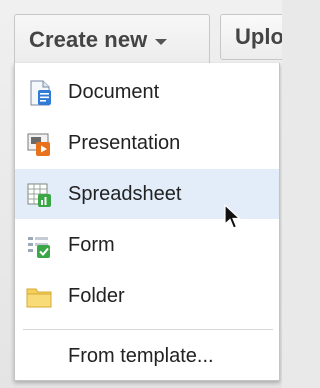 Image resolution: width=320 pixels, height=388 pixels. I want to click on menu-item-label: Document, so click(114, 91).